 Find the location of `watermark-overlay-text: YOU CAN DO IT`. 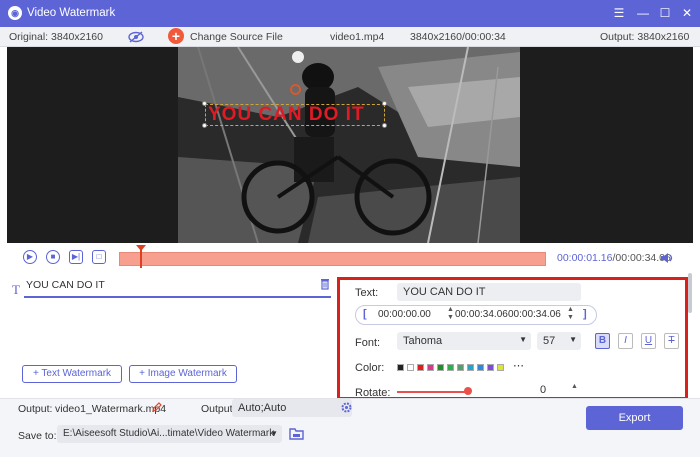

watermark-overlay-text: YOU CAN DO IT is located at coordinates (286, 114).